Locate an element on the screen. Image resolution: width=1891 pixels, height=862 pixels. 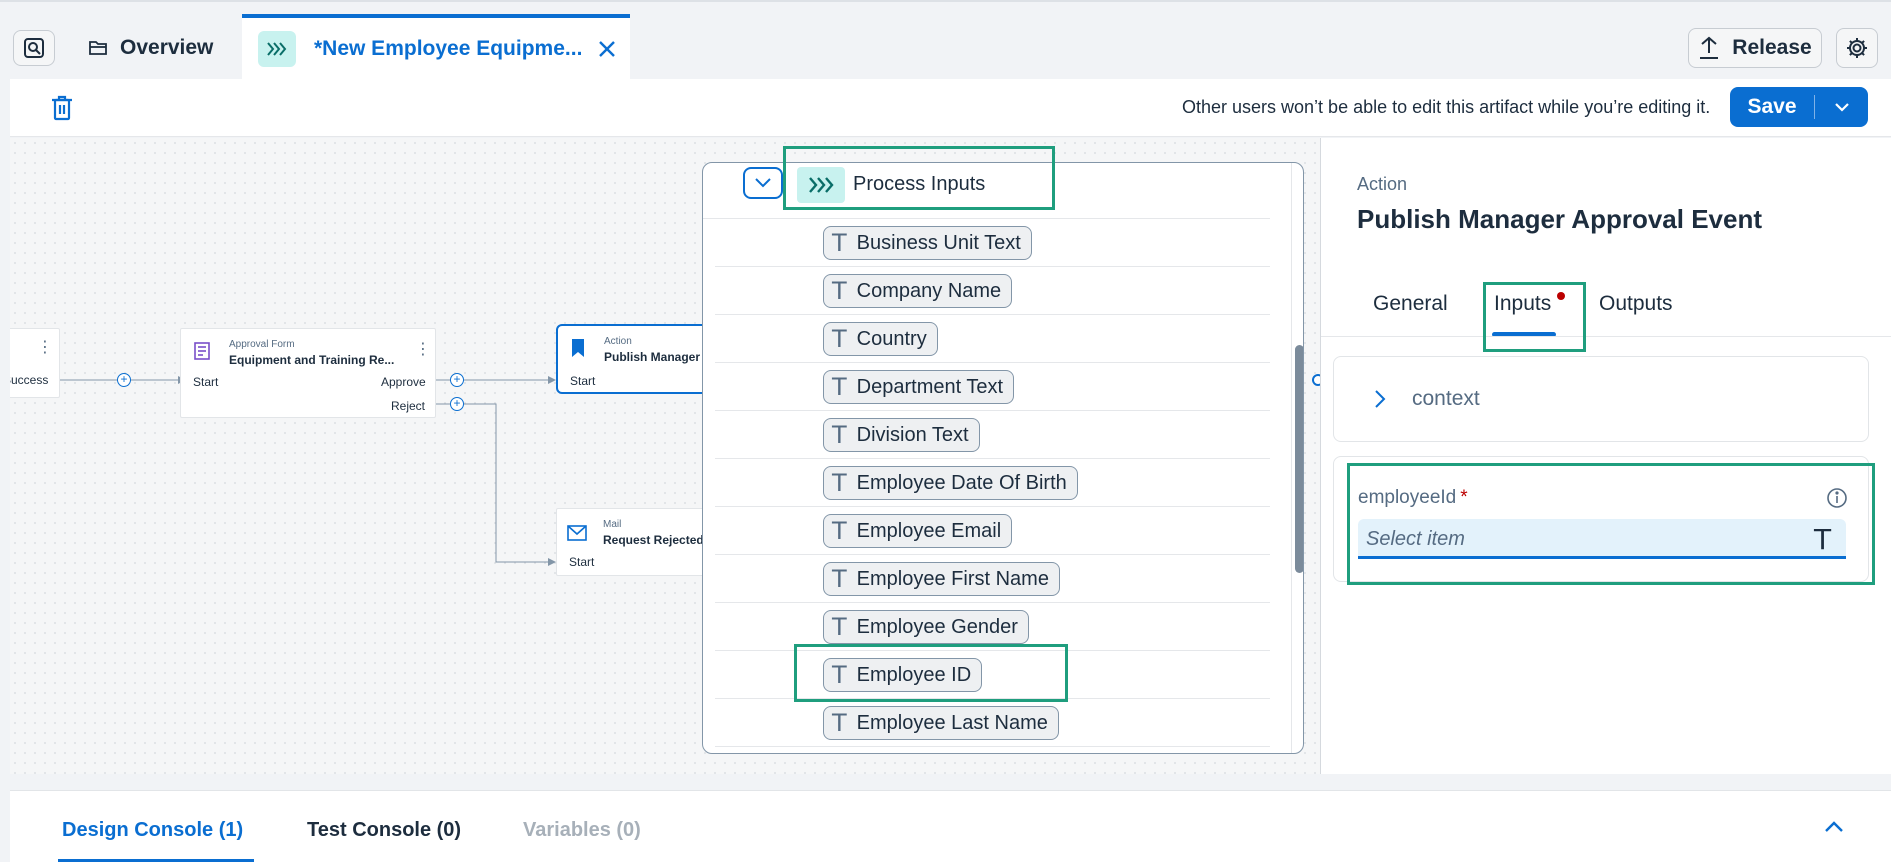
search-icon is located at coordinates (34, 48).